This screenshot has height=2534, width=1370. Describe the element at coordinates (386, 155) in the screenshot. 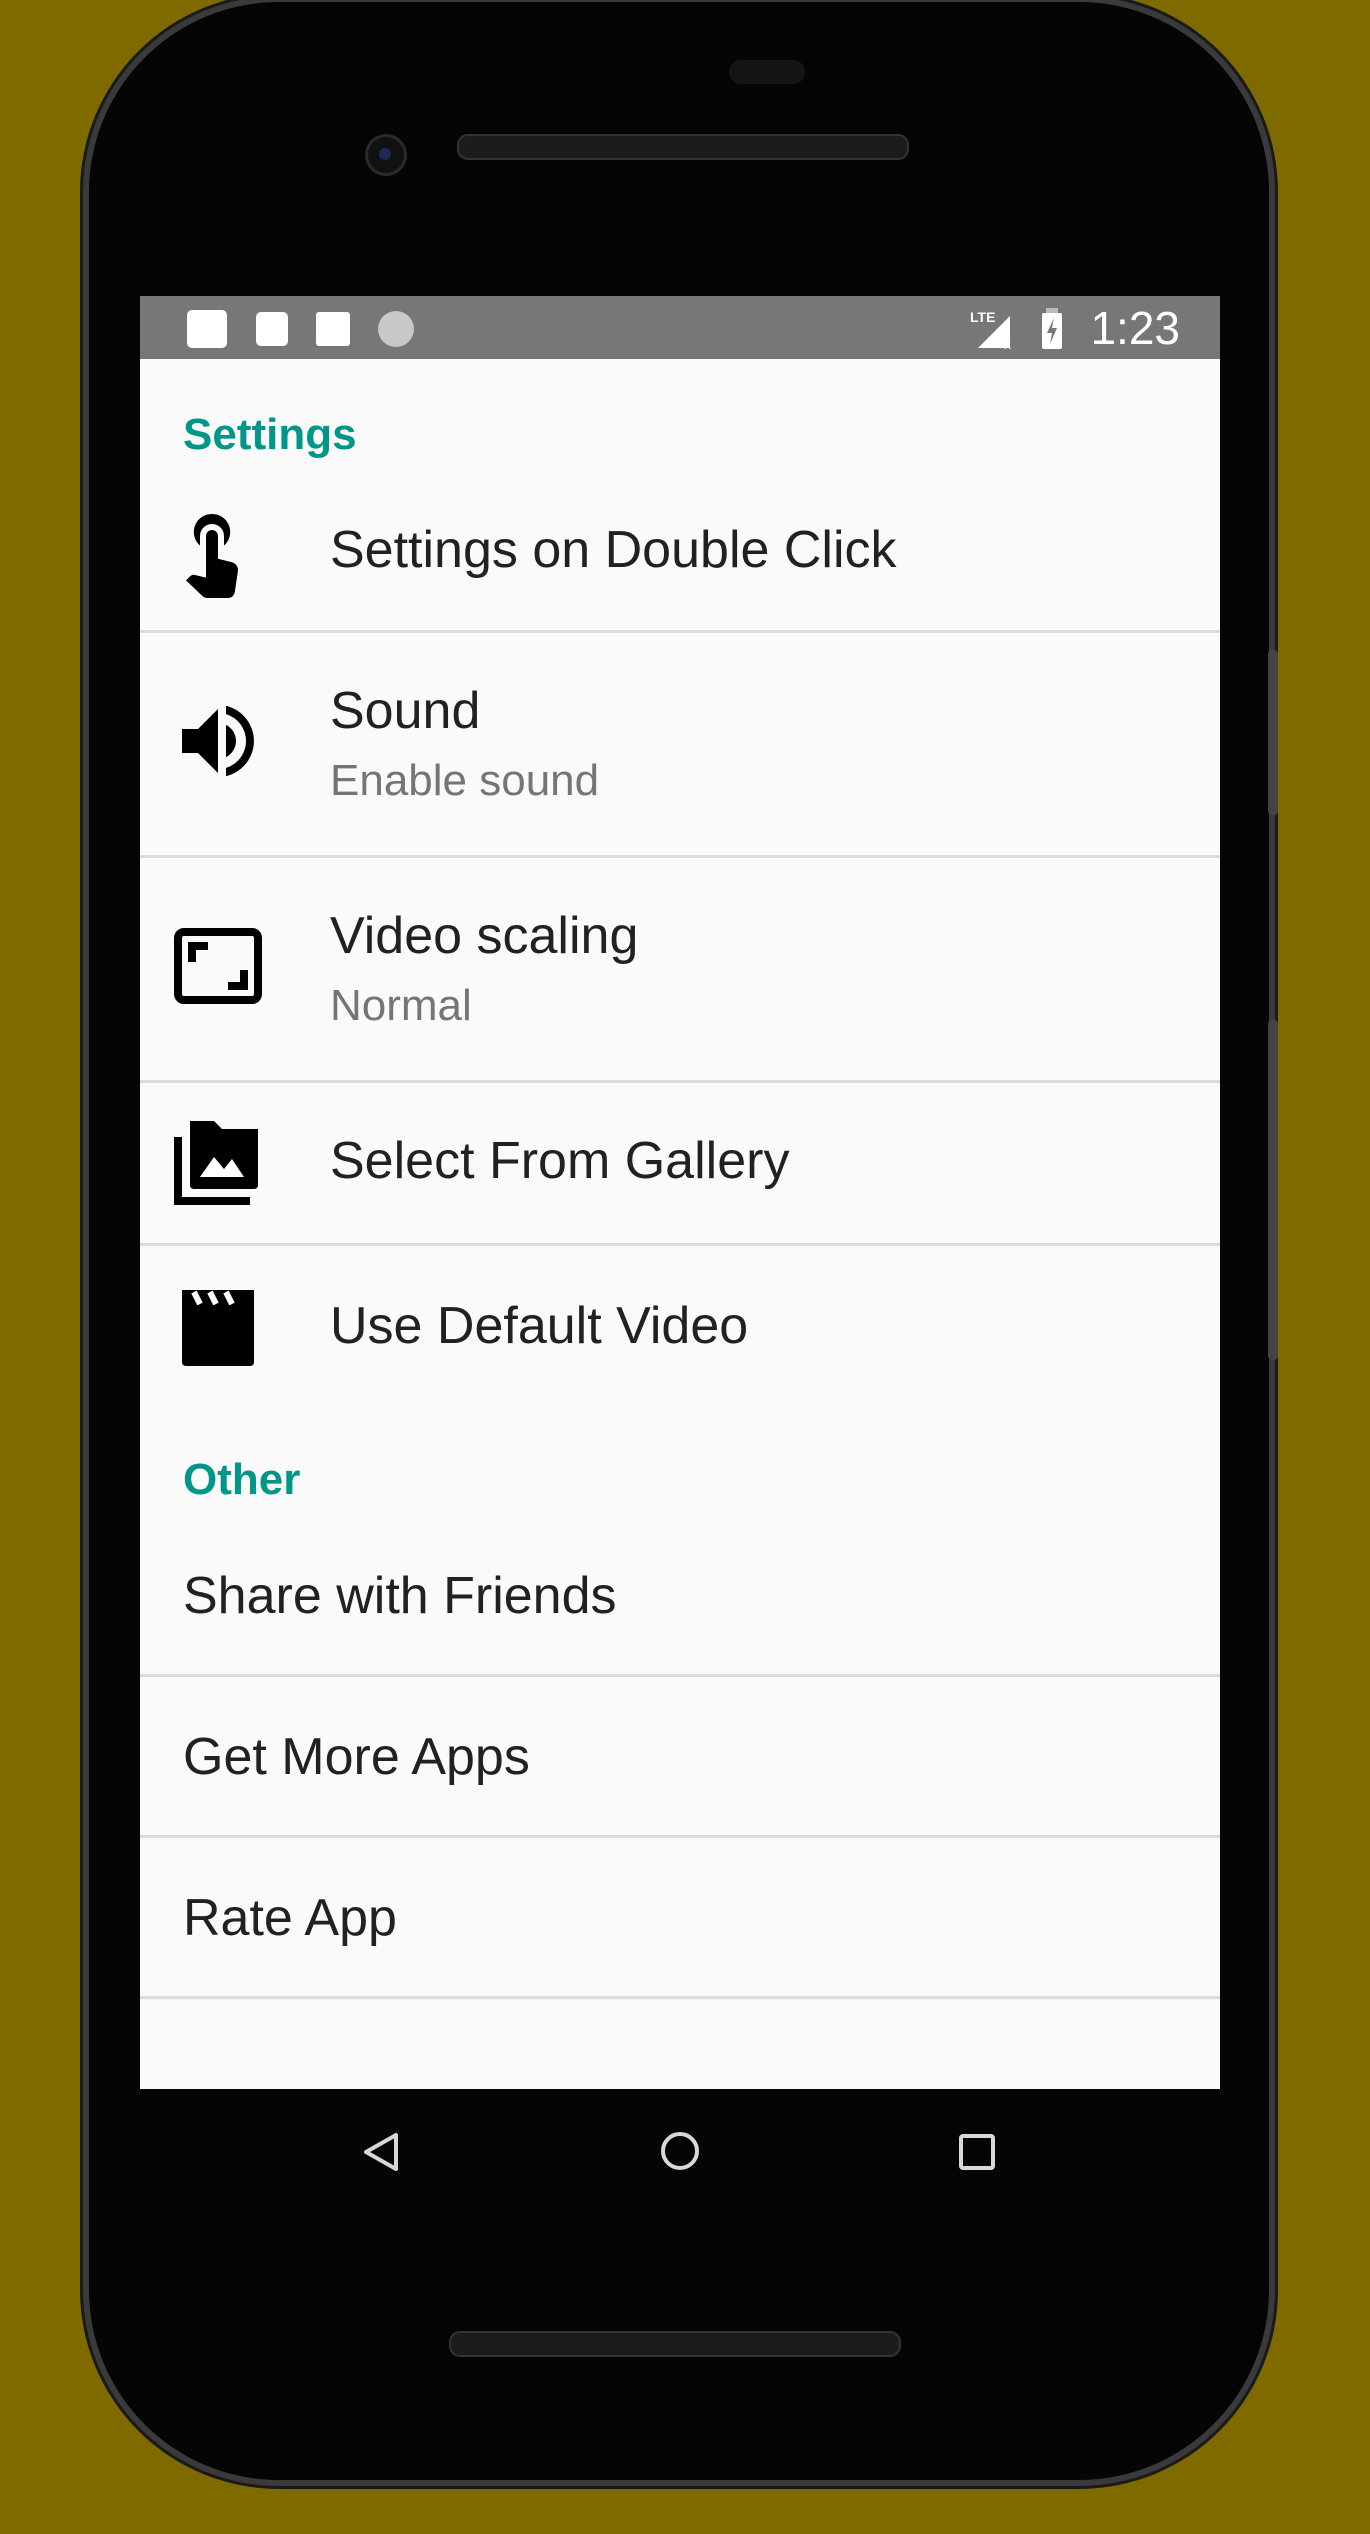

I see `front-camera` at that location.